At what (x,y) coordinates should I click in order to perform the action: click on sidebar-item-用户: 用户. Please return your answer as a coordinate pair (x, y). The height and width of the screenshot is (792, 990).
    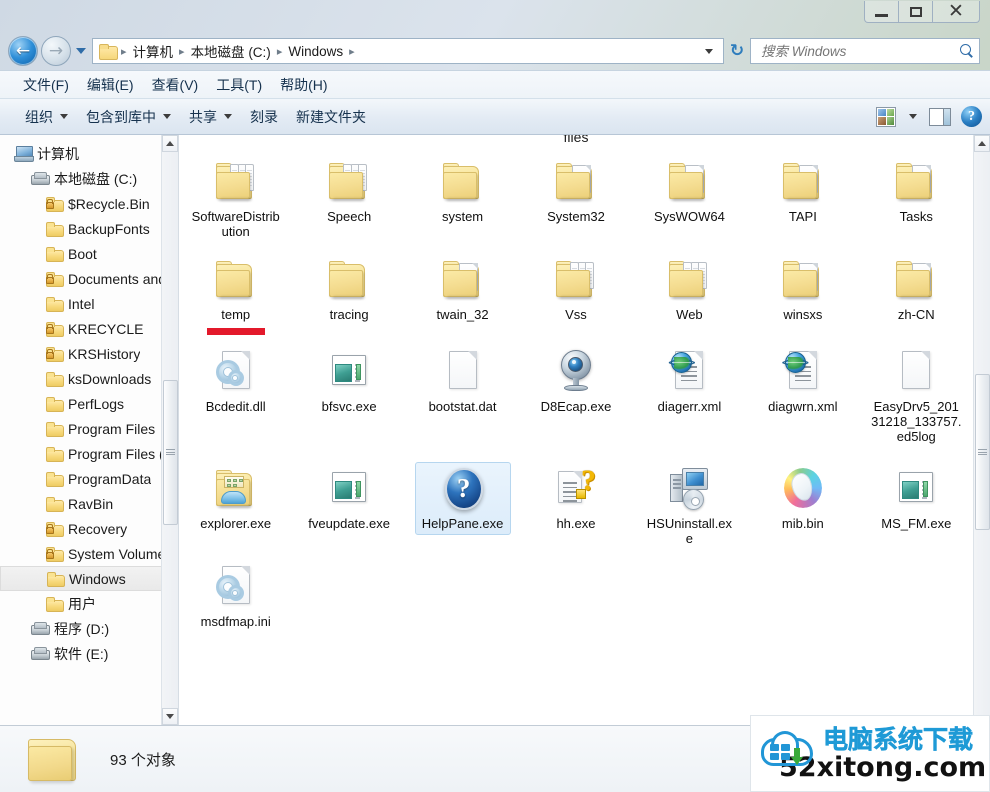
    Looking at the image, I should click on (89, 603).